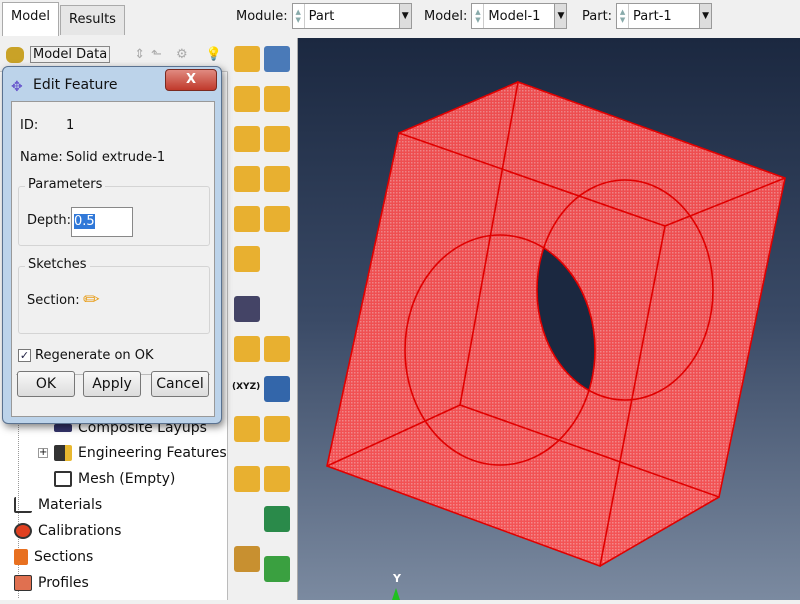  What do you see at coordinates (15, 54) in the screenshot?
I see `database-icon` at bounding box center [15, 54].